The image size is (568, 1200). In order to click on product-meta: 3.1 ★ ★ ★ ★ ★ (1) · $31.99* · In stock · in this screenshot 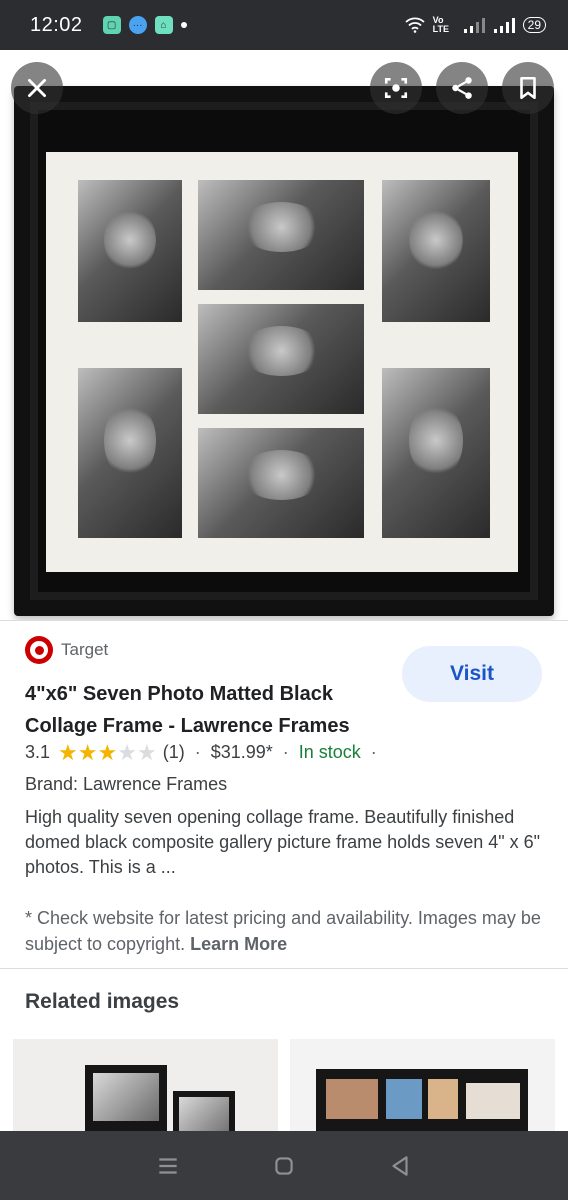, I will do `click(206, 752)`.